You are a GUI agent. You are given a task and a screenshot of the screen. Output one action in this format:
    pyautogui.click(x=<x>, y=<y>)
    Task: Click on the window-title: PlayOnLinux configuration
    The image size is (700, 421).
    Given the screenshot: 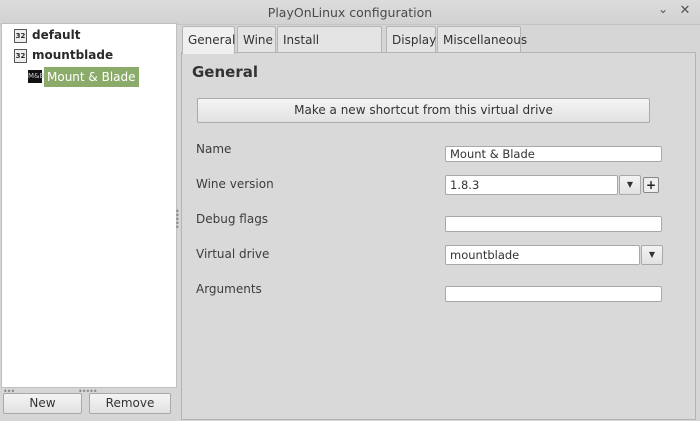 What is the action you would take?
    pyautogui.click(x=350, y=12)
    